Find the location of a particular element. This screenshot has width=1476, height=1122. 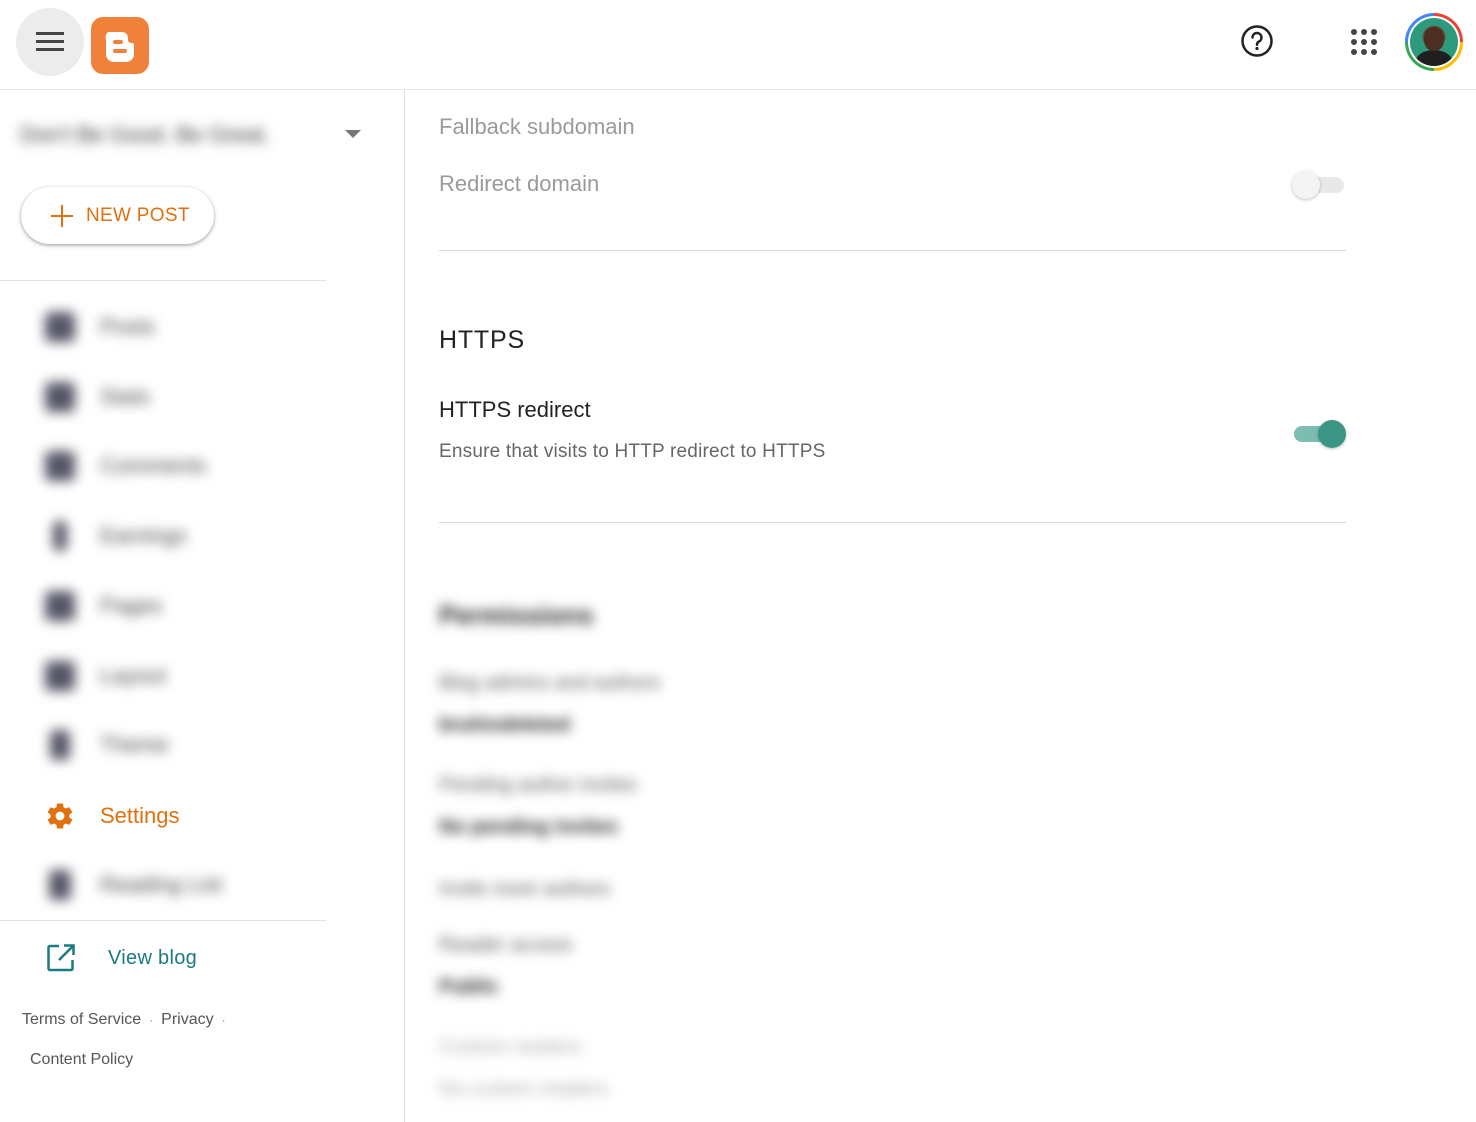

sidebar-item-label: Comments is located at coordinates (153, 465).